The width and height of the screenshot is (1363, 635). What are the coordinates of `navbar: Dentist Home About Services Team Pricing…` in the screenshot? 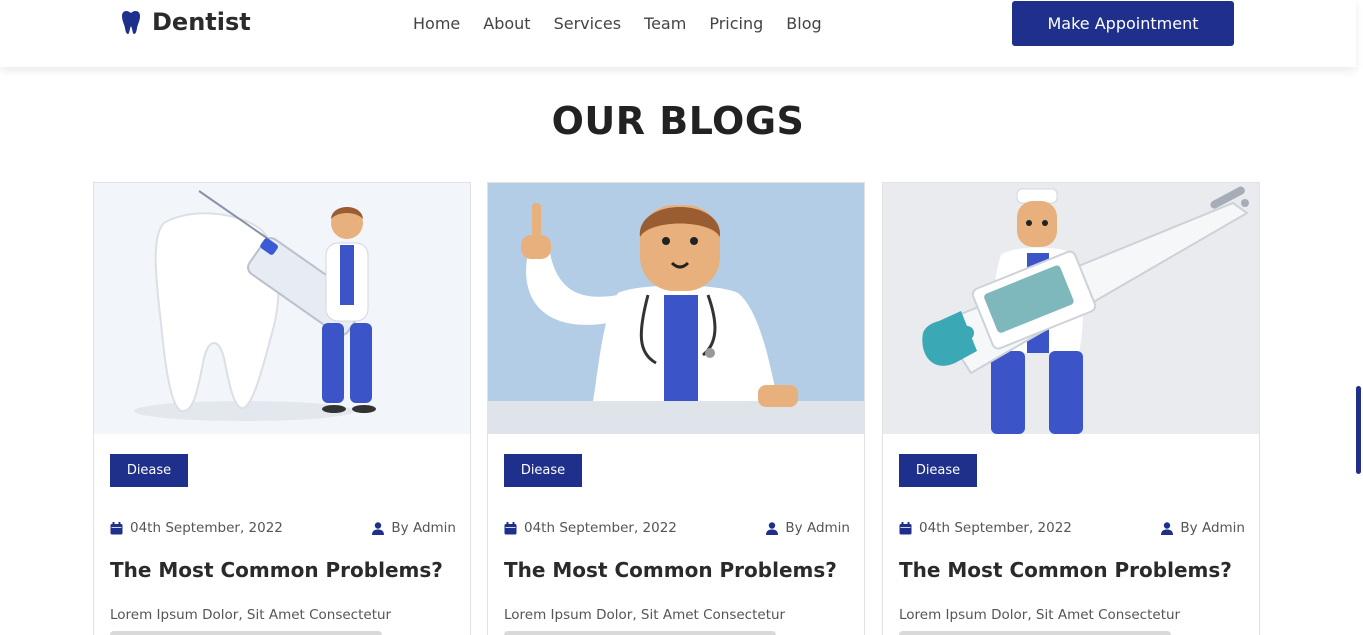 It's located at (678, 33).